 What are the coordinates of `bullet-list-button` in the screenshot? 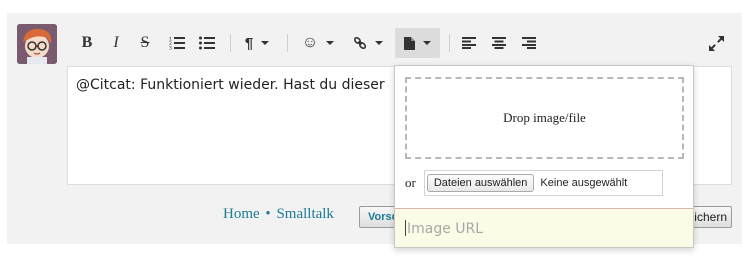 It's located at (207, 43).